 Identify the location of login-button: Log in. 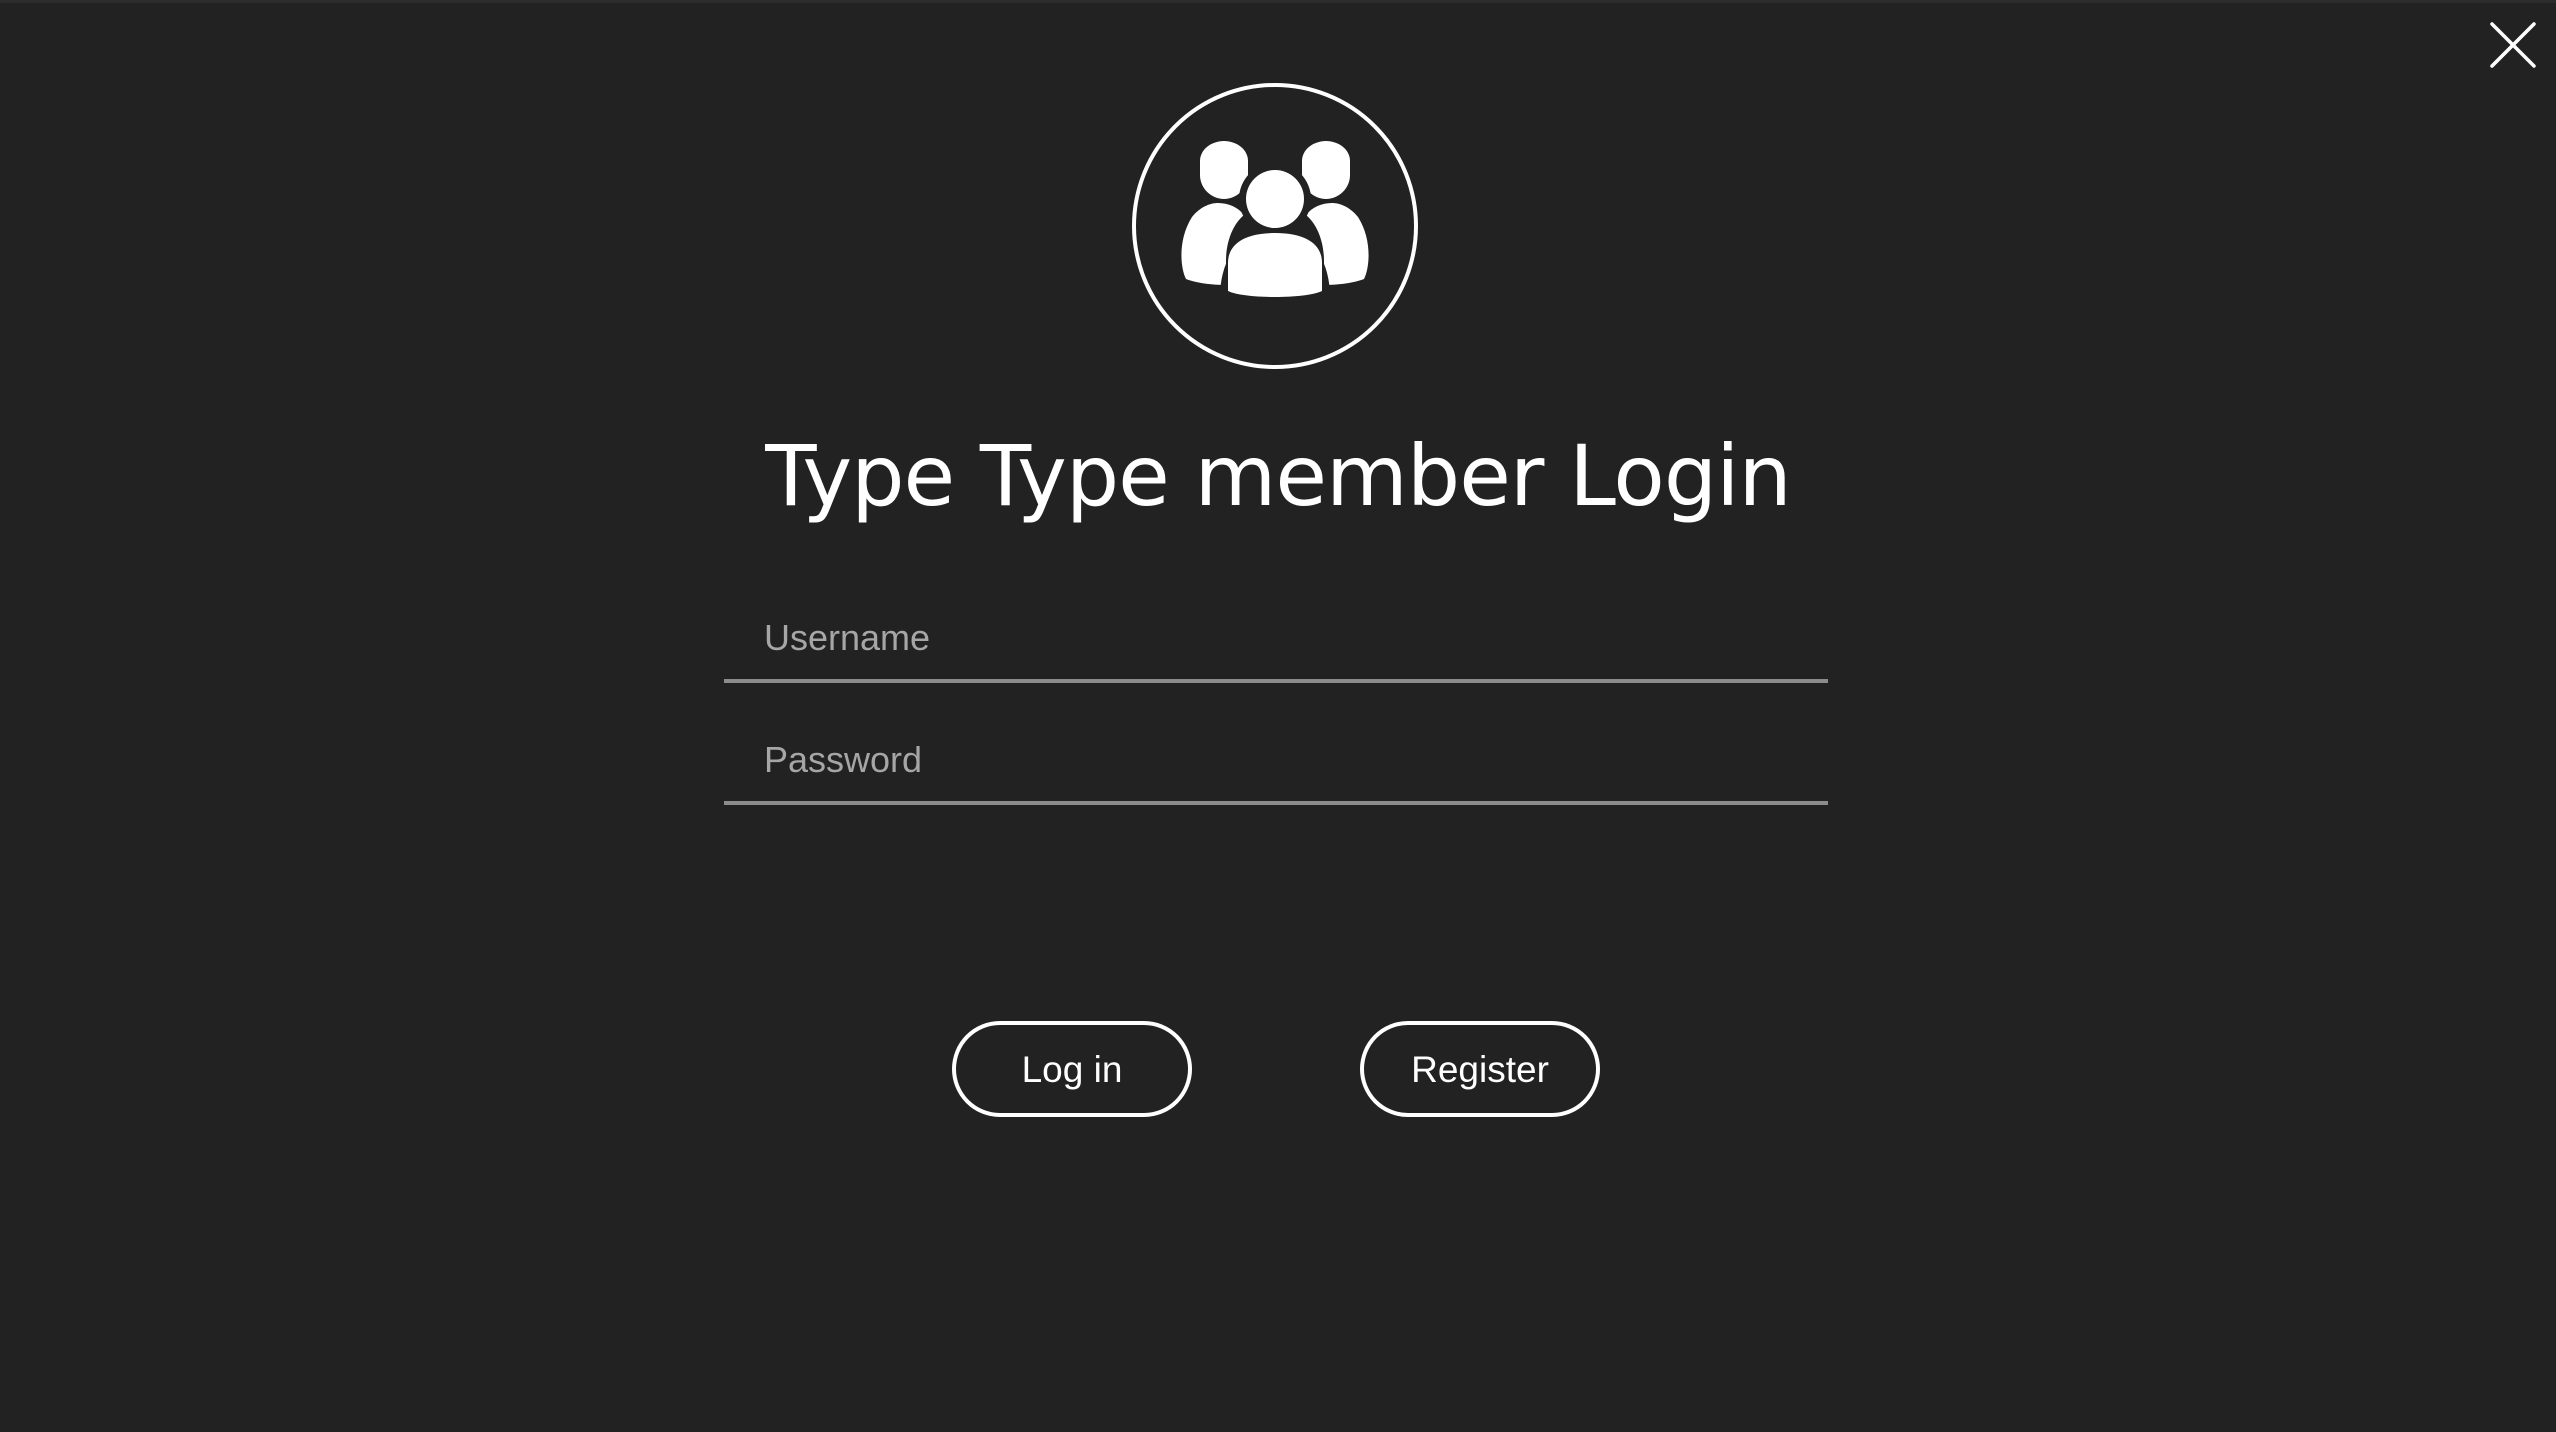
(1072, 1069).